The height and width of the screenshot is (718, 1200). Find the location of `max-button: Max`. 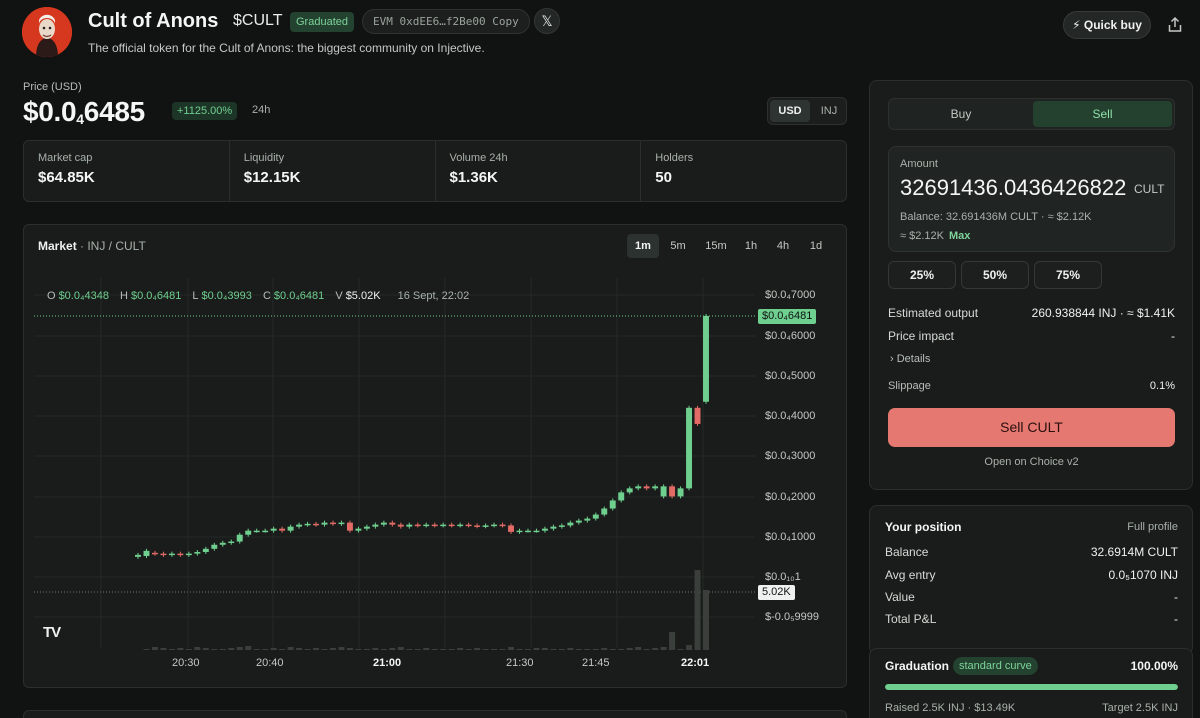

max-button: Max is located at coordinates (959, 236).